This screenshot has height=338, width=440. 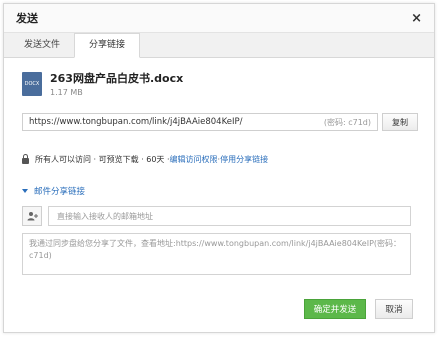 I want to click on edit-permissions-link: 编辑访问权限, so click(x=194, y=159).